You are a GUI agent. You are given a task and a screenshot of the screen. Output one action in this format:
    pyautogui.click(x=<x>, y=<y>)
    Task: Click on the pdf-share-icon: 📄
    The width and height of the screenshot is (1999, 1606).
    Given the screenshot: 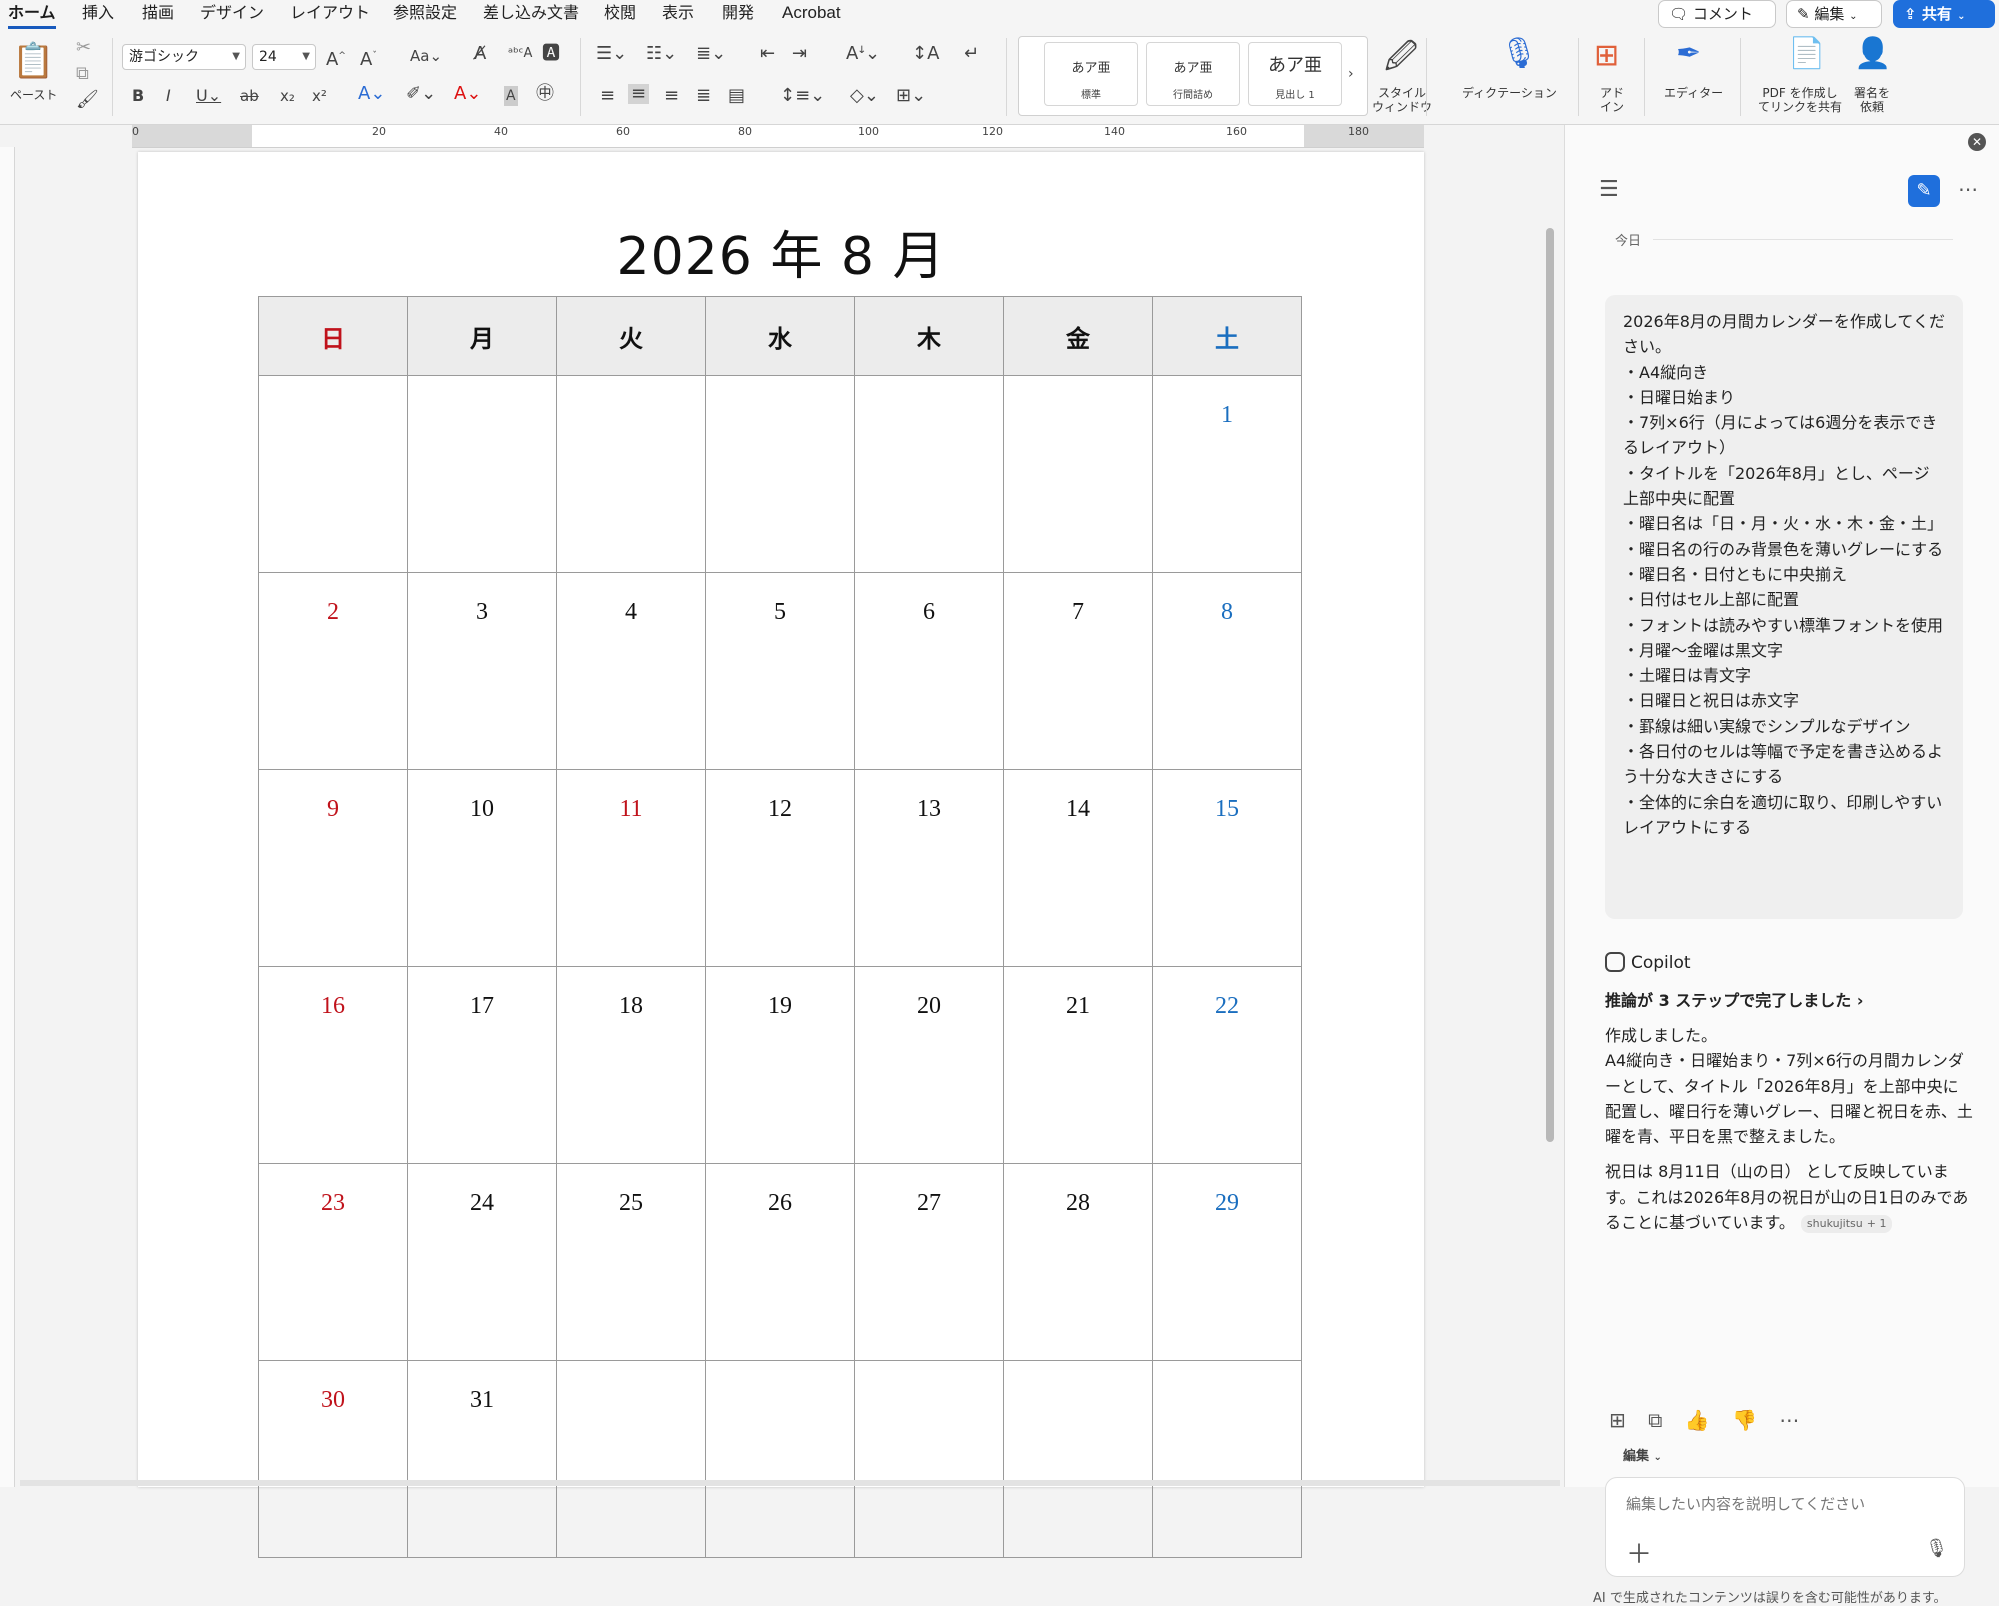 What is the action you would take?
    pyautogui.click(x=1806, y=54)
    